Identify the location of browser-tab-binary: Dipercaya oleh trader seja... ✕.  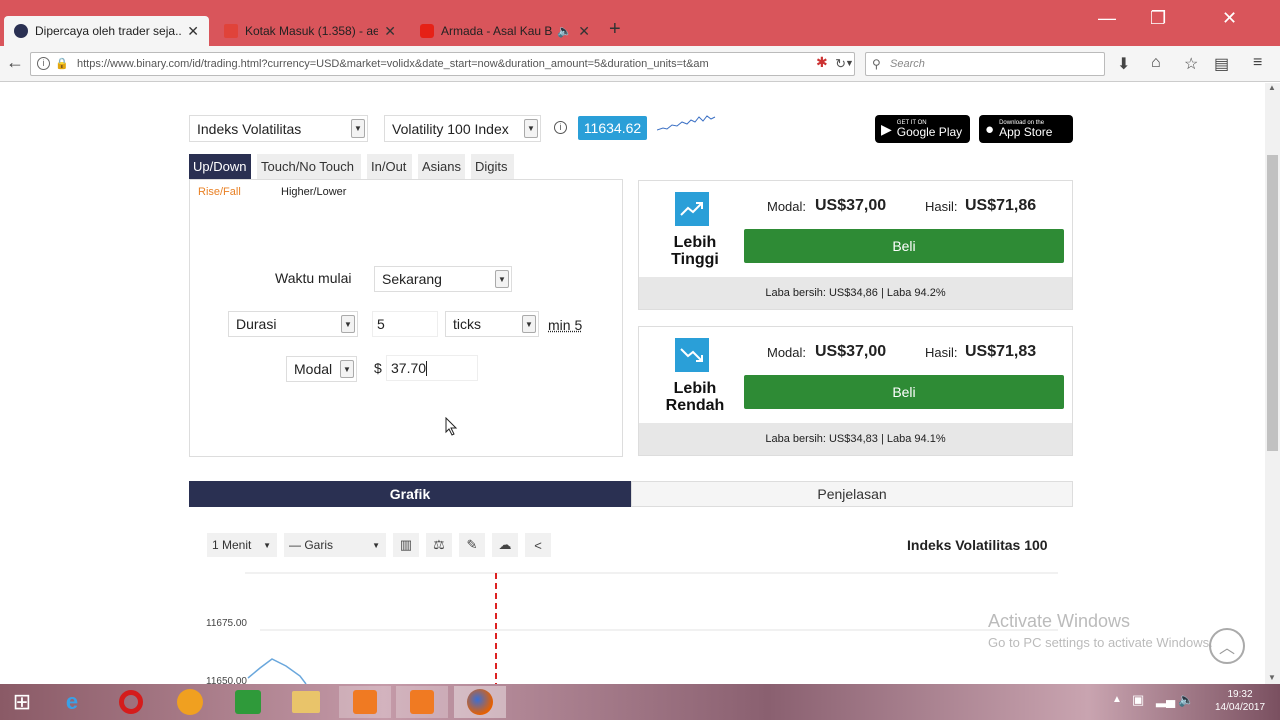
(106, 31).